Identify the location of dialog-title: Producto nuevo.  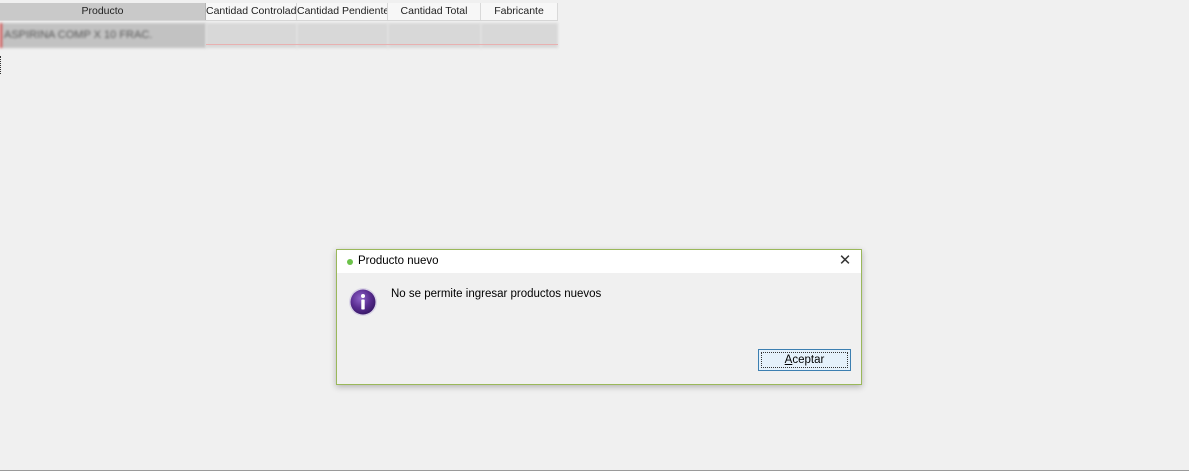
(398, 261).